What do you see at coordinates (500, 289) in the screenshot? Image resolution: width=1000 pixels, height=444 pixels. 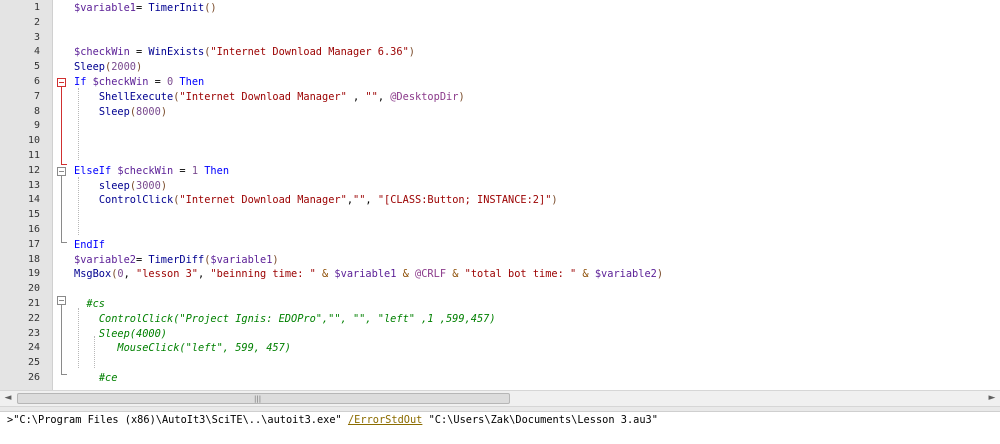 I see `code-line: 20` at bounding box center [500, 289].